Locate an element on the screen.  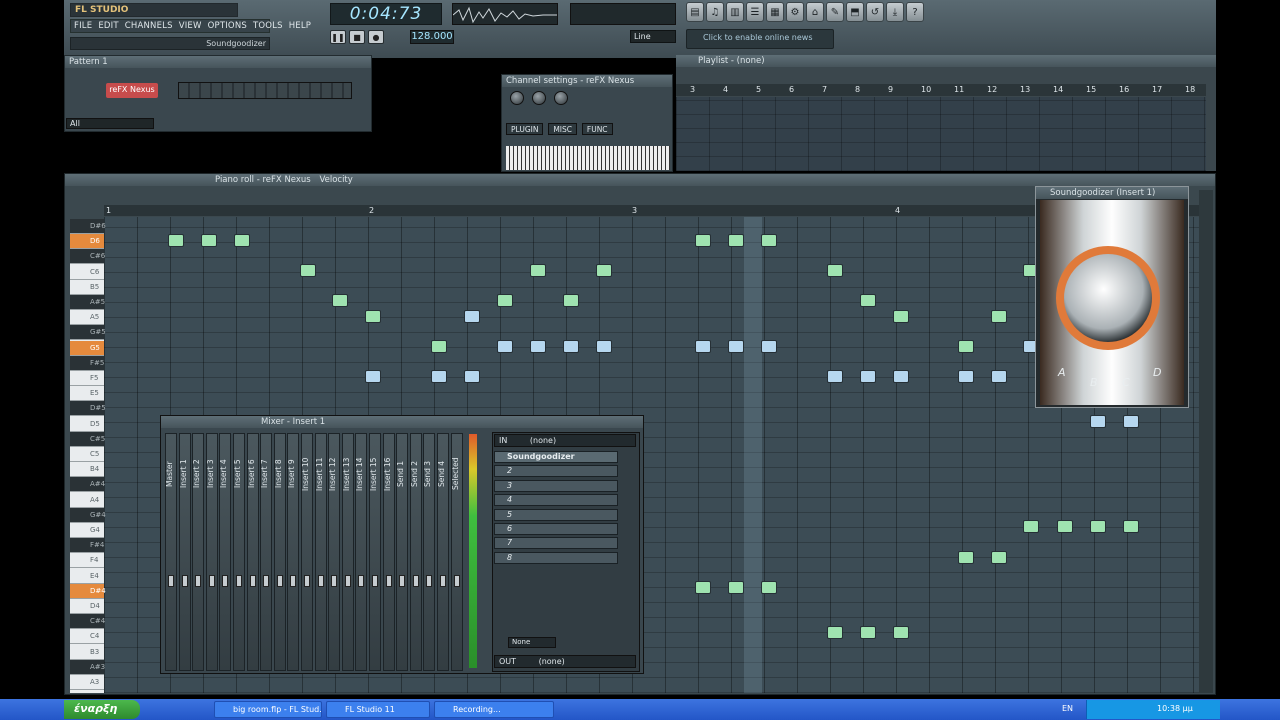
tab-plugin: PLUGIN is located at coordinates (525, 129).